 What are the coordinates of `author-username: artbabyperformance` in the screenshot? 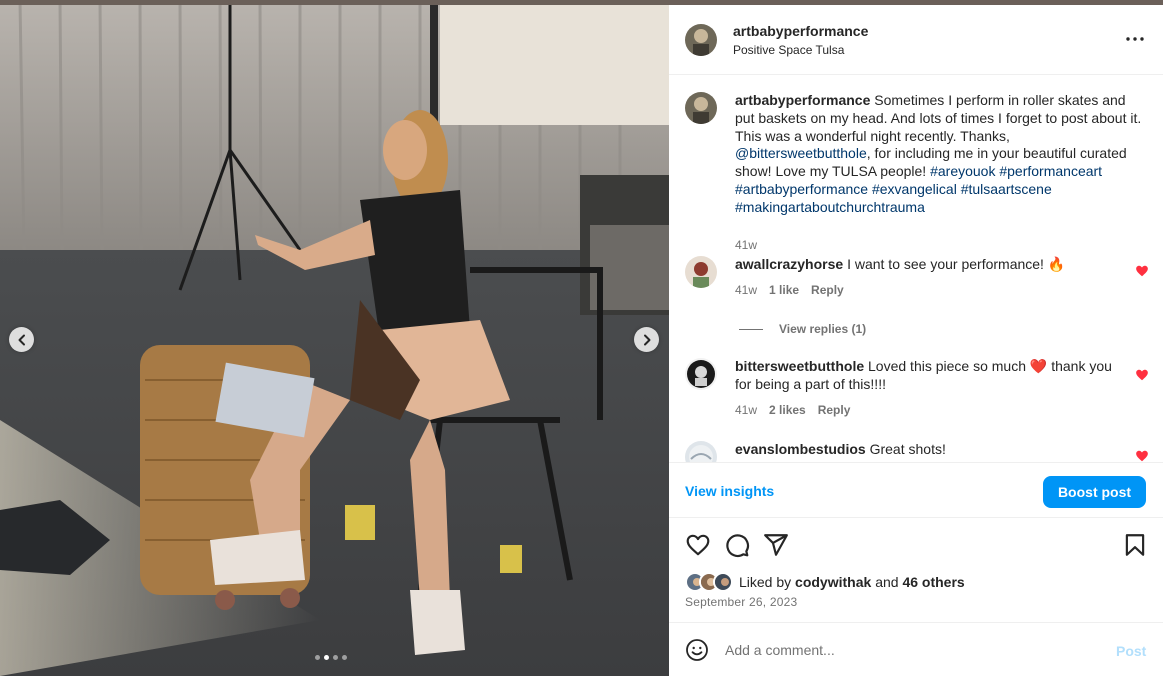 It's located at (800, 31).